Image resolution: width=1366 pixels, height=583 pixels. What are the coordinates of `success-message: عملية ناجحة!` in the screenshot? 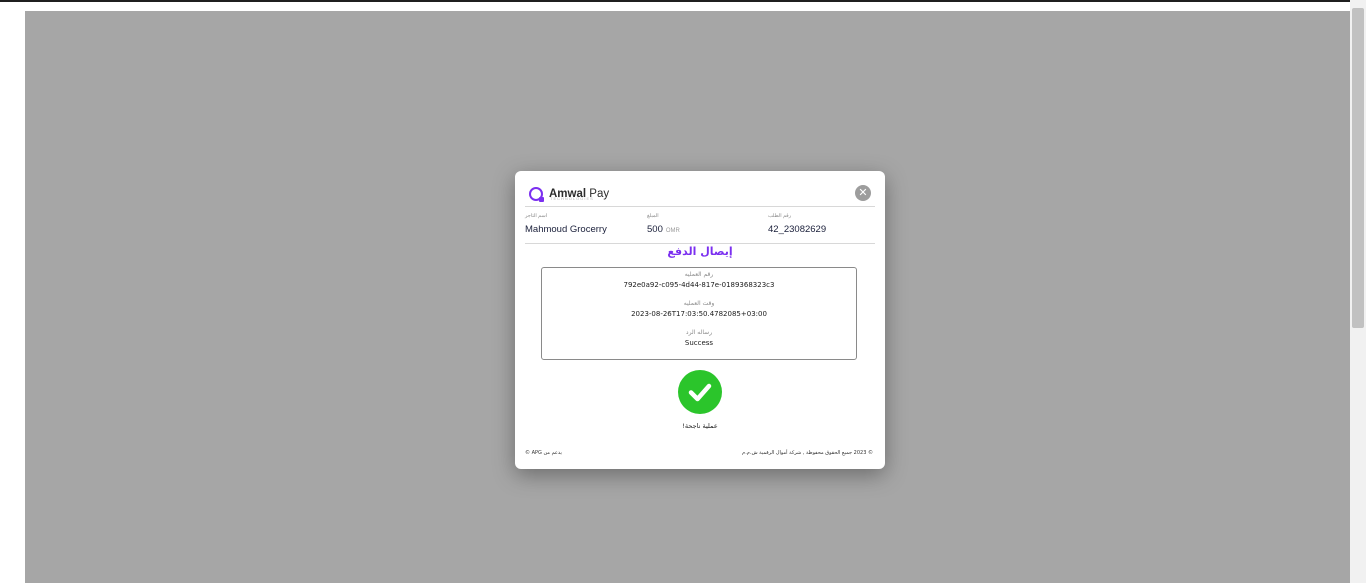 It's located at (700, 426).